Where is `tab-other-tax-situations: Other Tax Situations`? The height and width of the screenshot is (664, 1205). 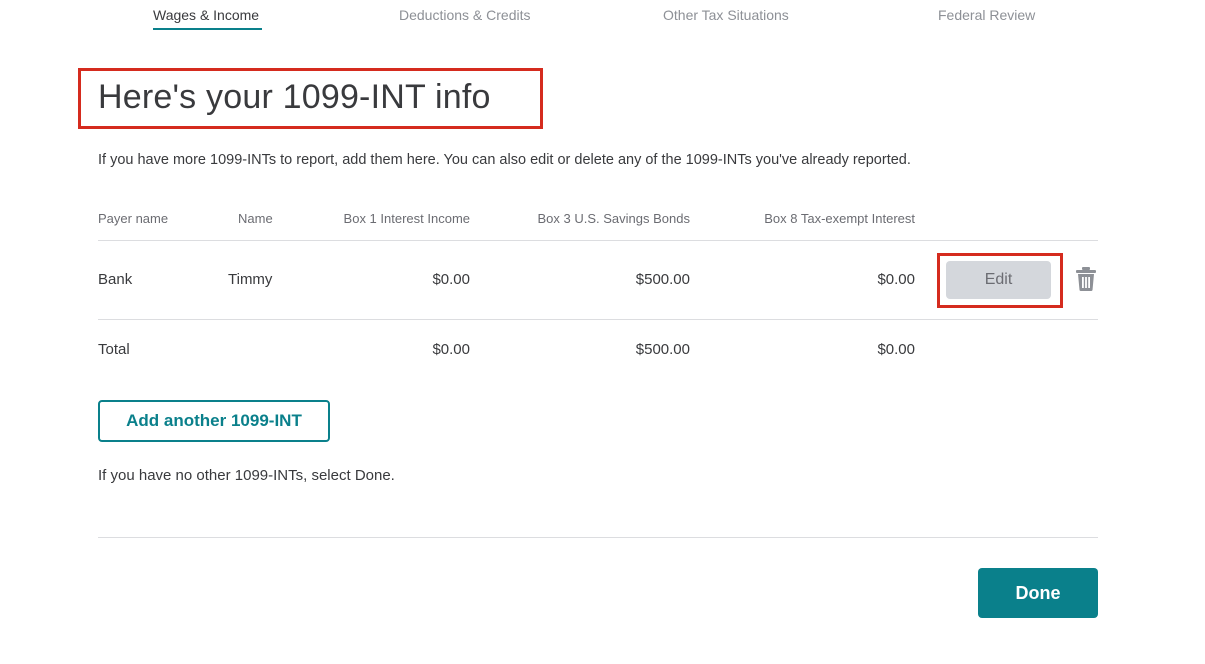 tab-other-tax-situations: Other Tax Situations is located at coordinates (726, 15).